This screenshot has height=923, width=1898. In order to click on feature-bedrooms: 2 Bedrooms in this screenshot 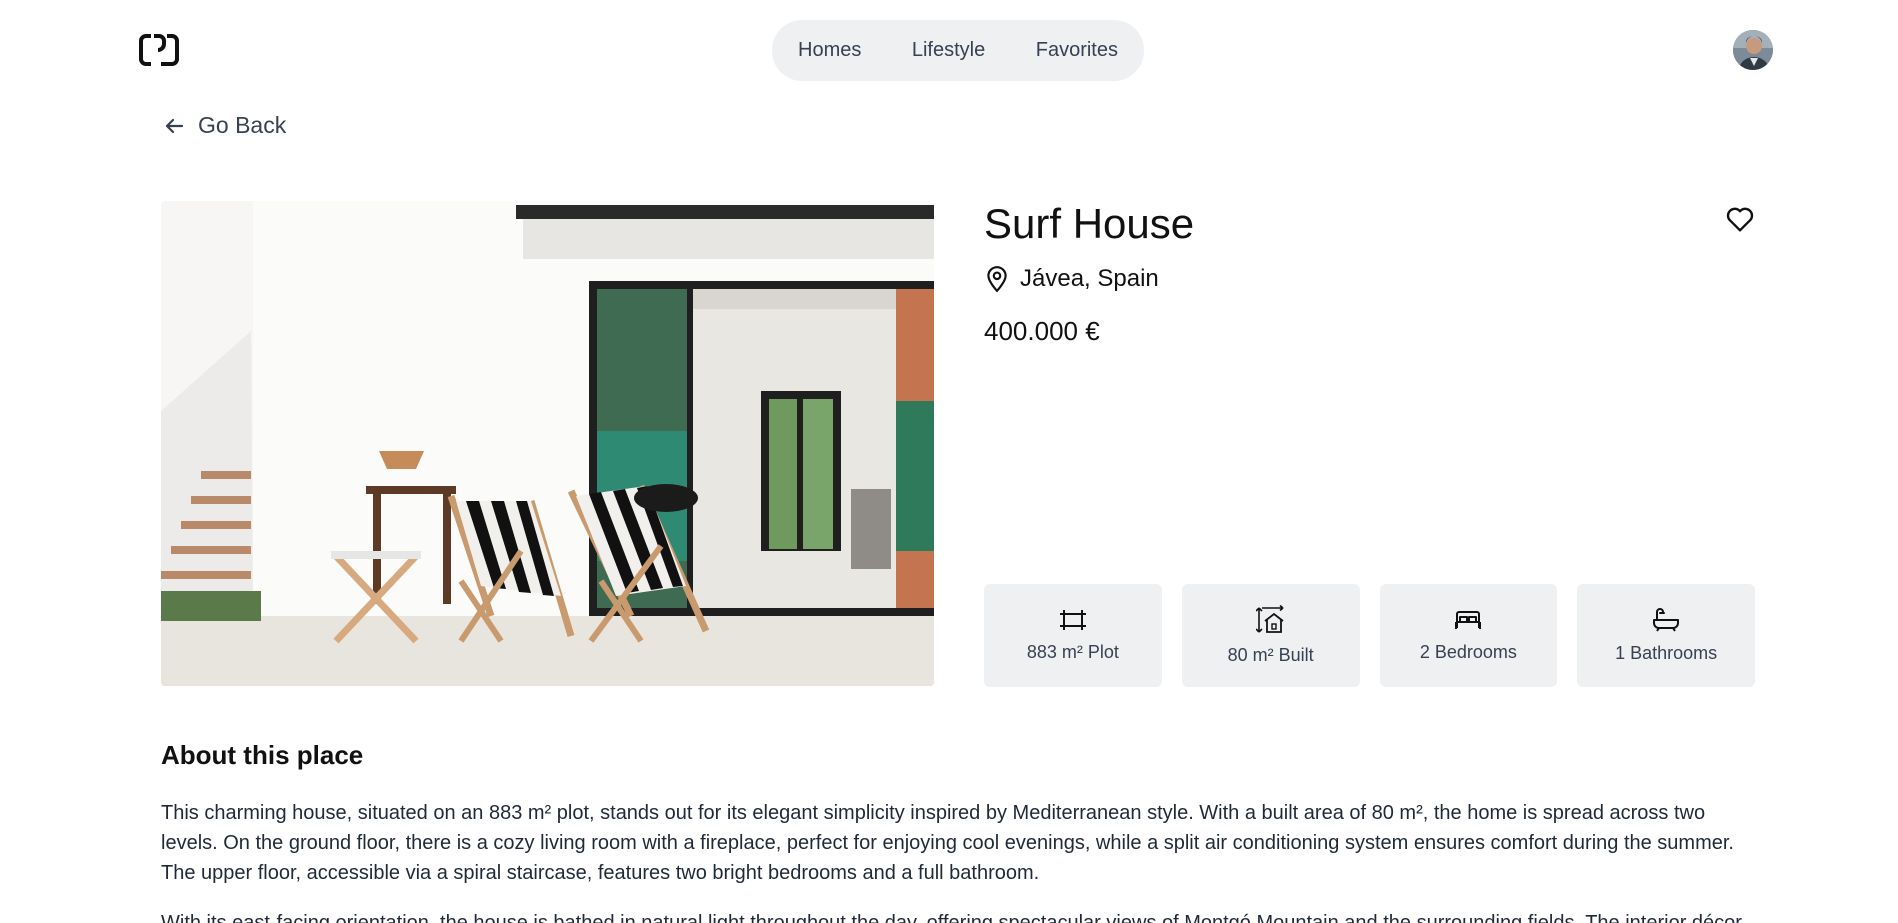, I will do `click(1468, 635)`.